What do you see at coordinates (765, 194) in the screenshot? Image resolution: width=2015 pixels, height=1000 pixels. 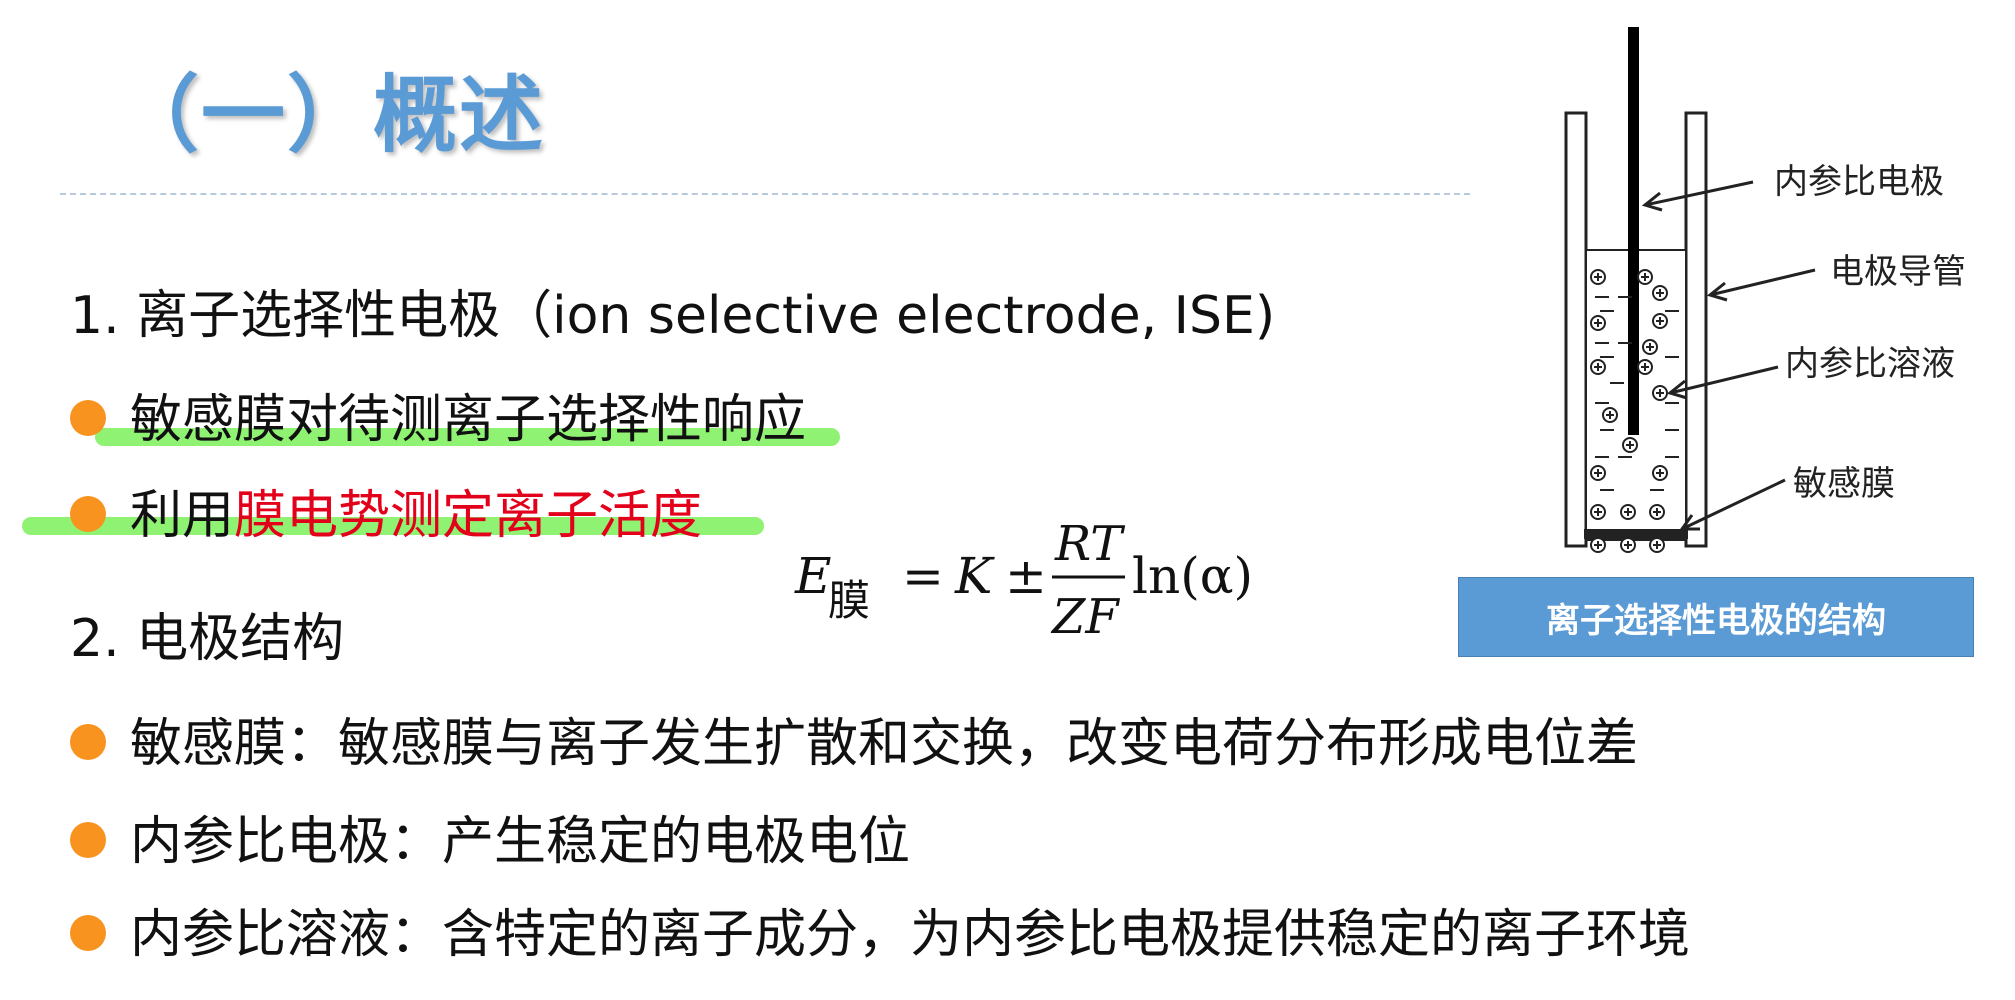 I see `title-divider` at bounding box center [765, 194].